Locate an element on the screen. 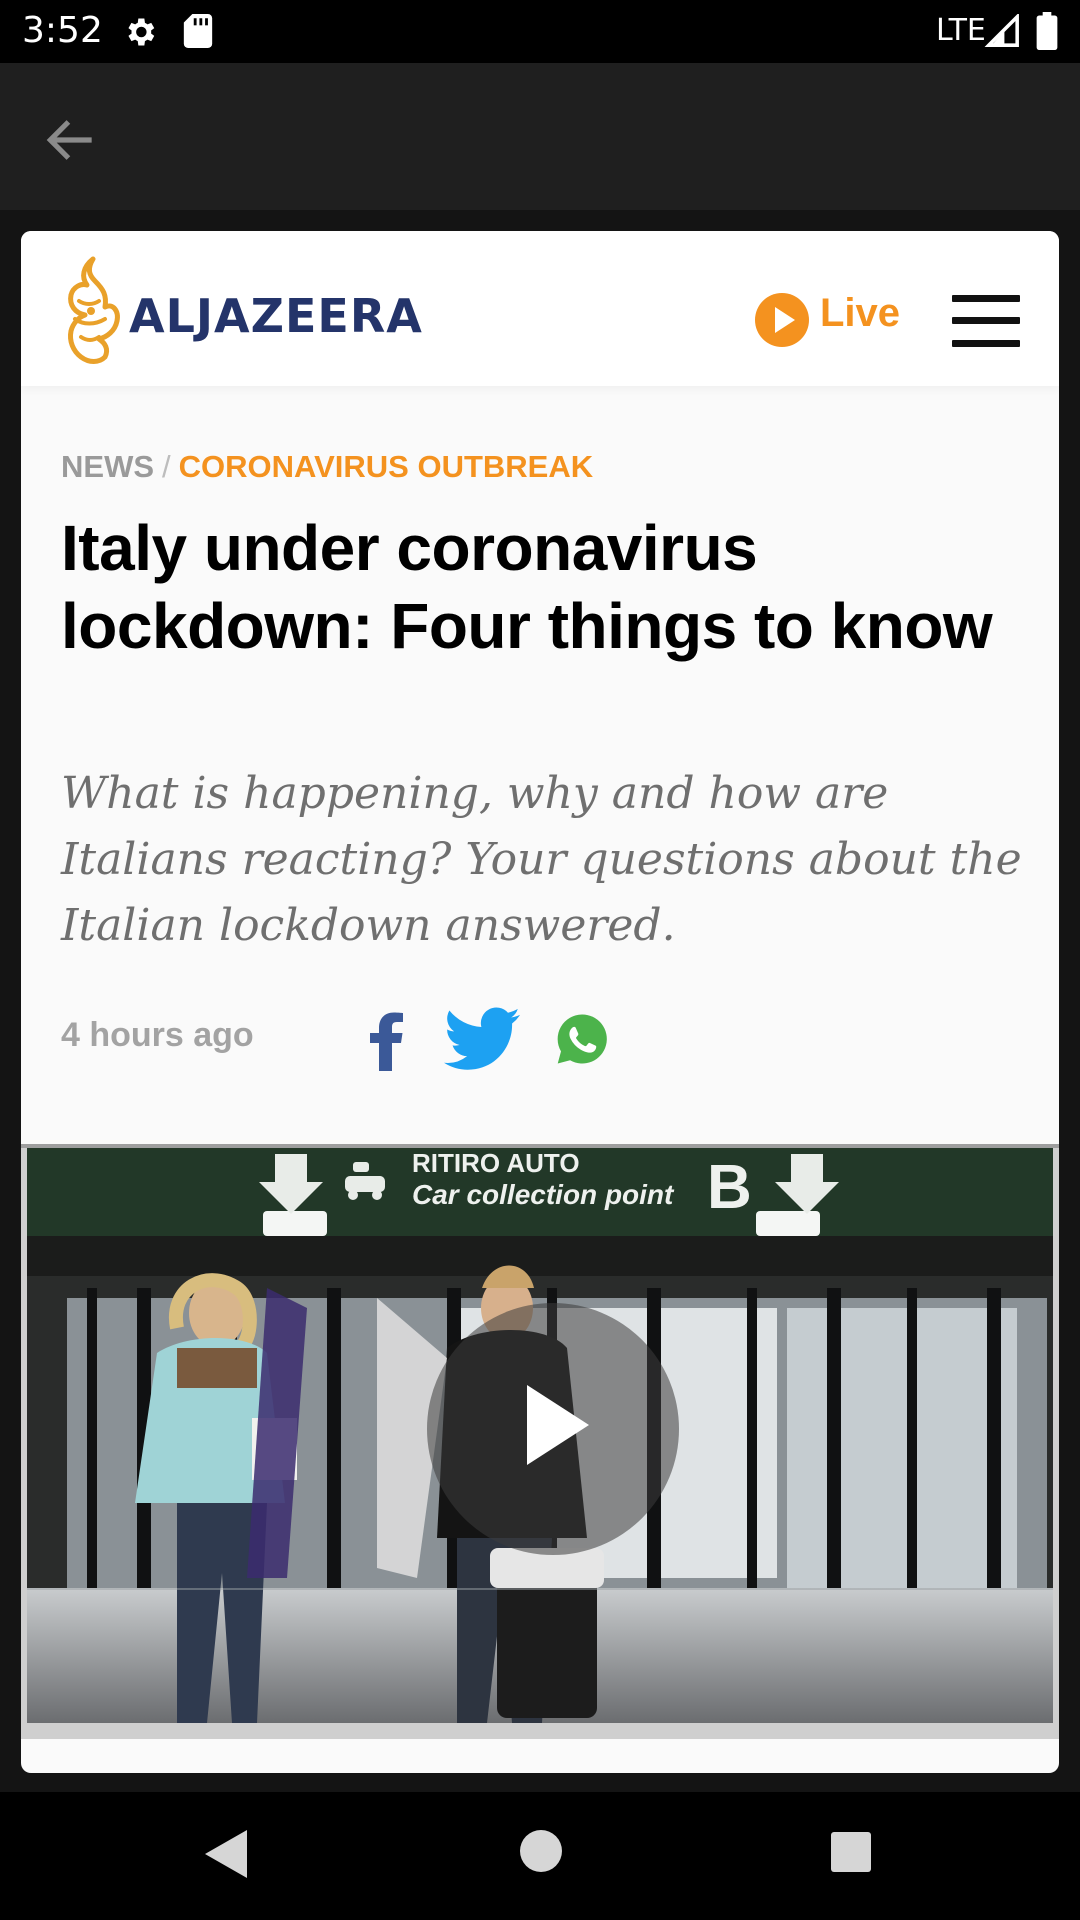 The height and width of the screenshot is (1920, 1080). system-nav-bar is located at coordinates (540, 1856).